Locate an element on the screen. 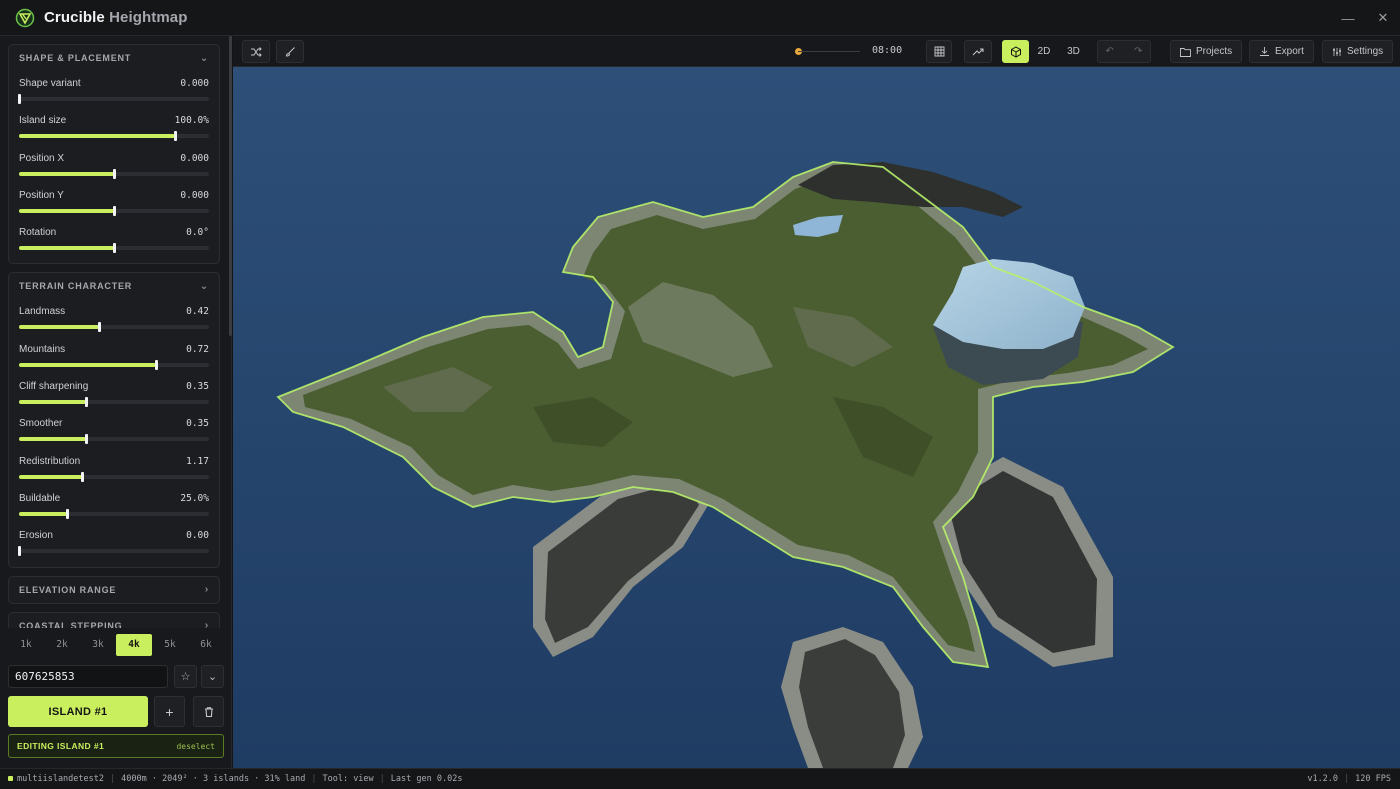 Image resolution: width=1400 pixels, height=789 pixels. time-of-day-value: 08:00 is located at coordinates (887, 50).